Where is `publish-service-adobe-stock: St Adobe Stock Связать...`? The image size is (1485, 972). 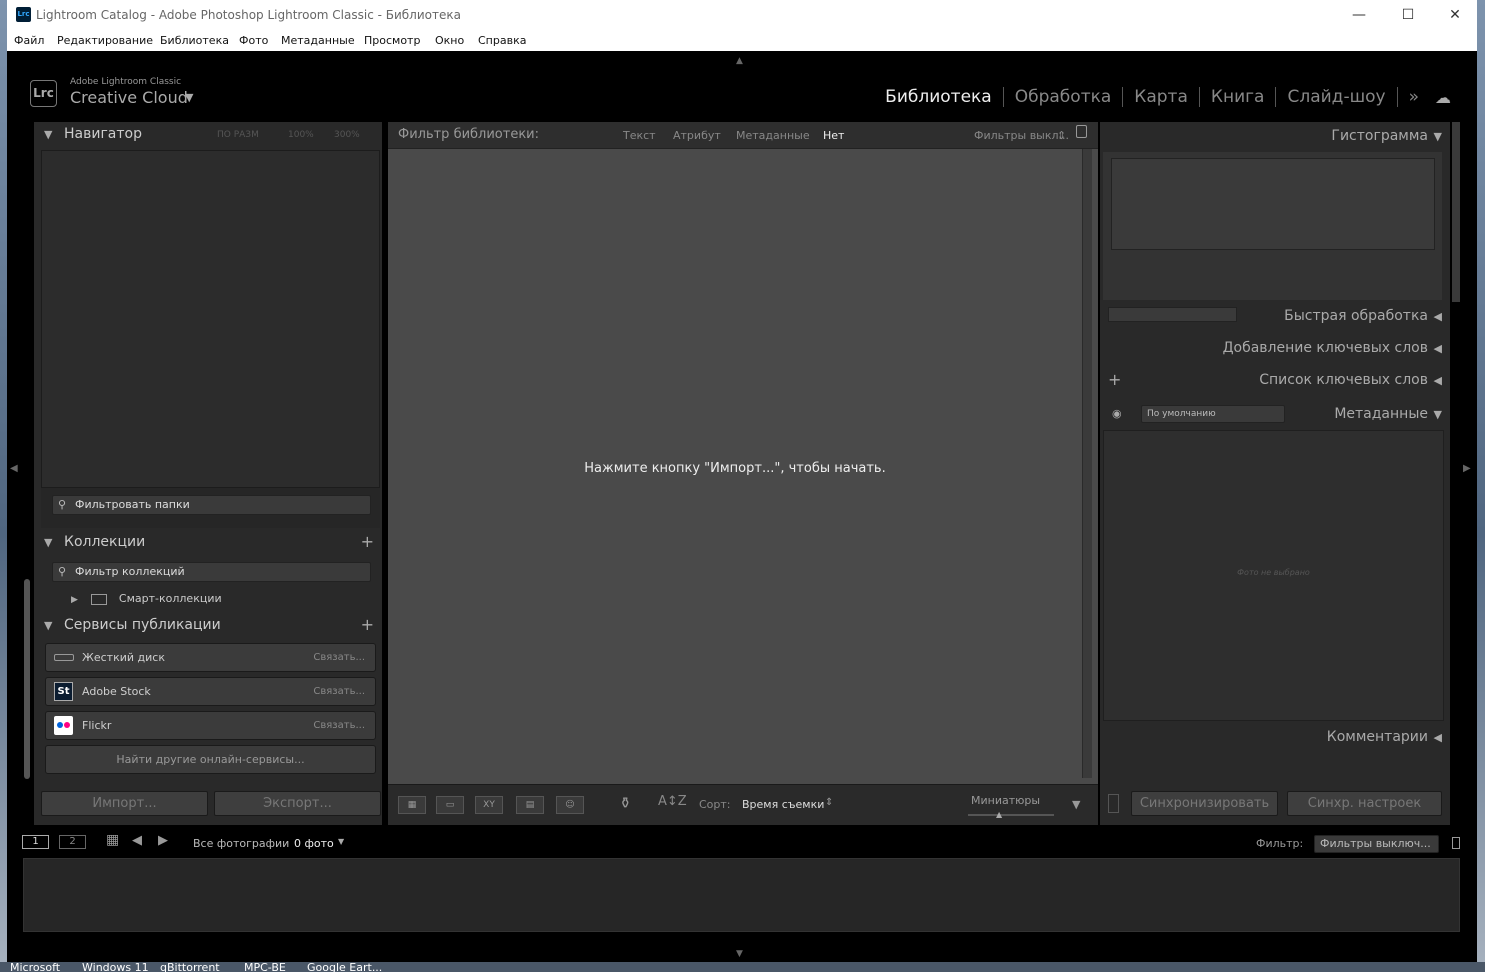
publish-service-adobe-stock: St Adobe Stock Связать... is located at coordinates (210, 691).